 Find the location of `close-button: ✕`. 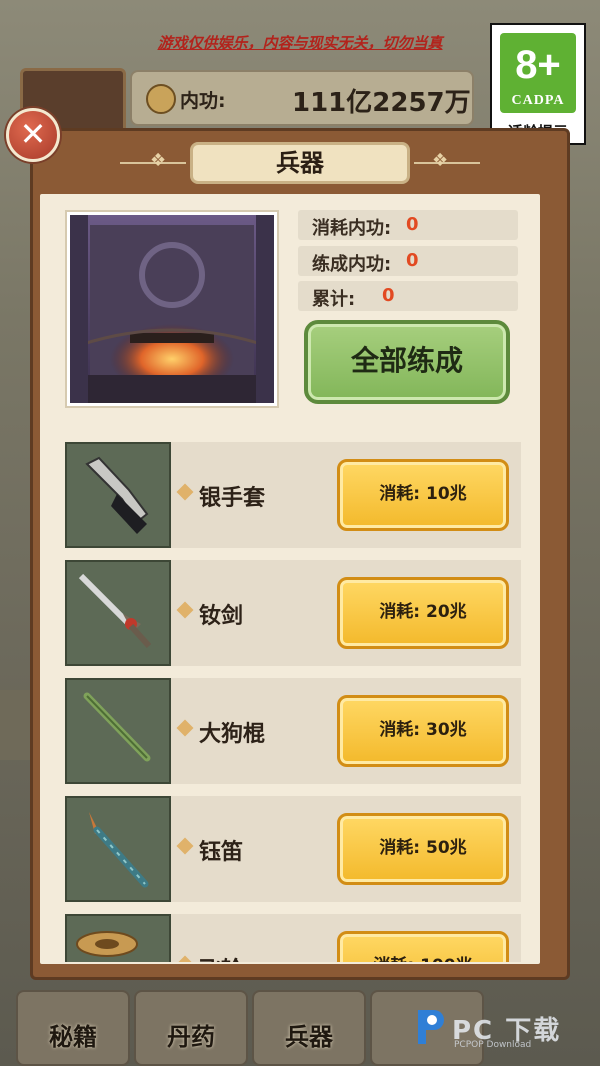

close-button: ✕ is located at coordinates (33, 135).